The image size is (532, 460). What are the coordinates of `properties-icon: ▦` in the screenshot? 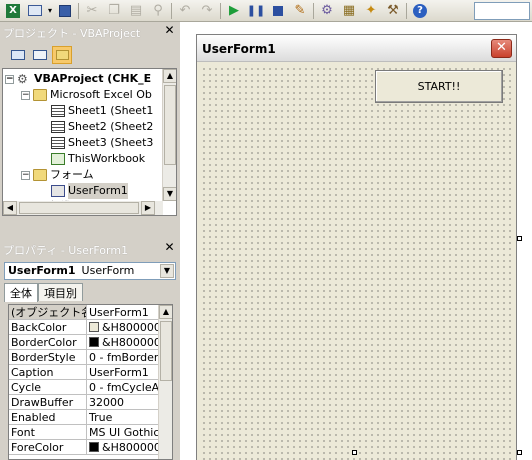 It's located at (349, 11).